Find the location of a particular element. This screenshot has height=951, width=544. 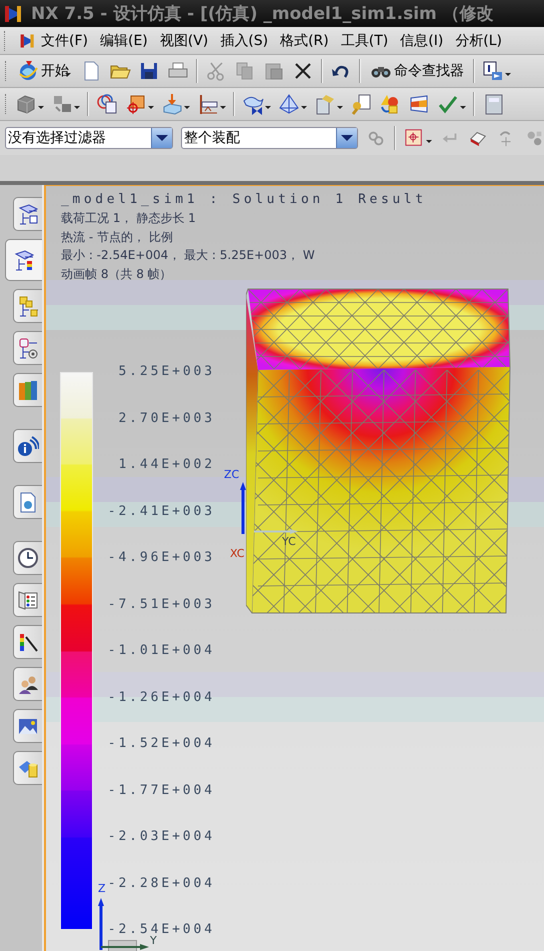

axis-label: Y is located at coordinates (153, 941).